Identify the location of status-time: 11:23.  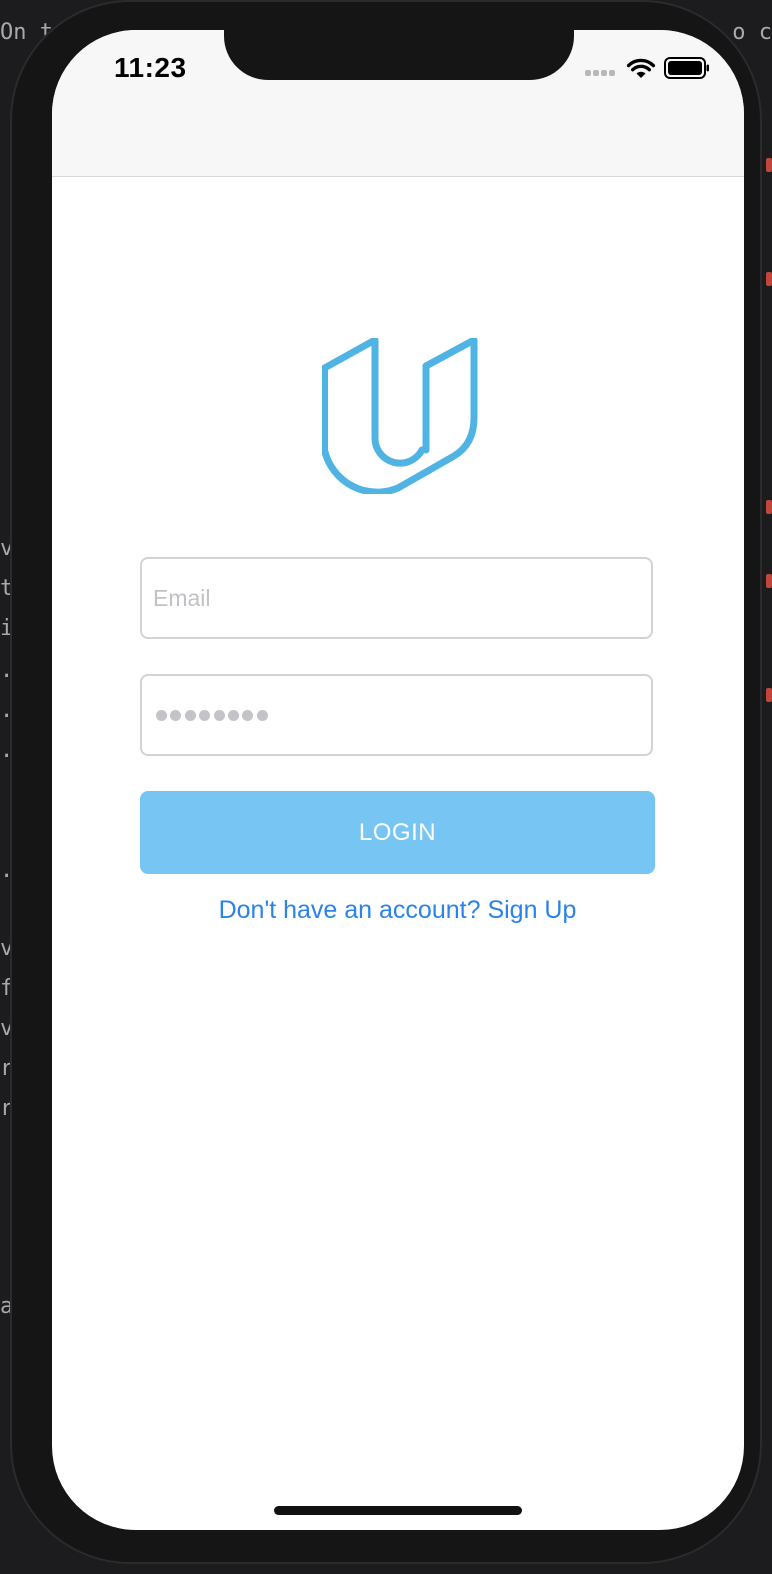
(150, 67).